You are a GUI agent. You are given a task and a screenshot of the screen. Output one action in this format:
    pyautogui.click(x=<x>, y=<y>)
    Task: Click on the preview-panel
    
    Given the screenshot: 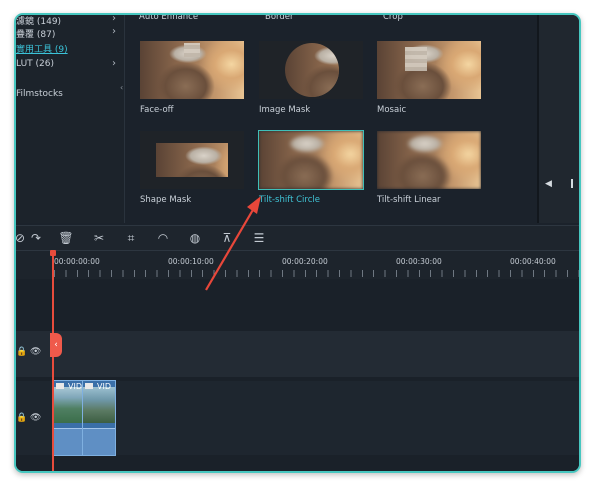 What is the action you would take?
    pyautogui.click(x=559, y=119)
    